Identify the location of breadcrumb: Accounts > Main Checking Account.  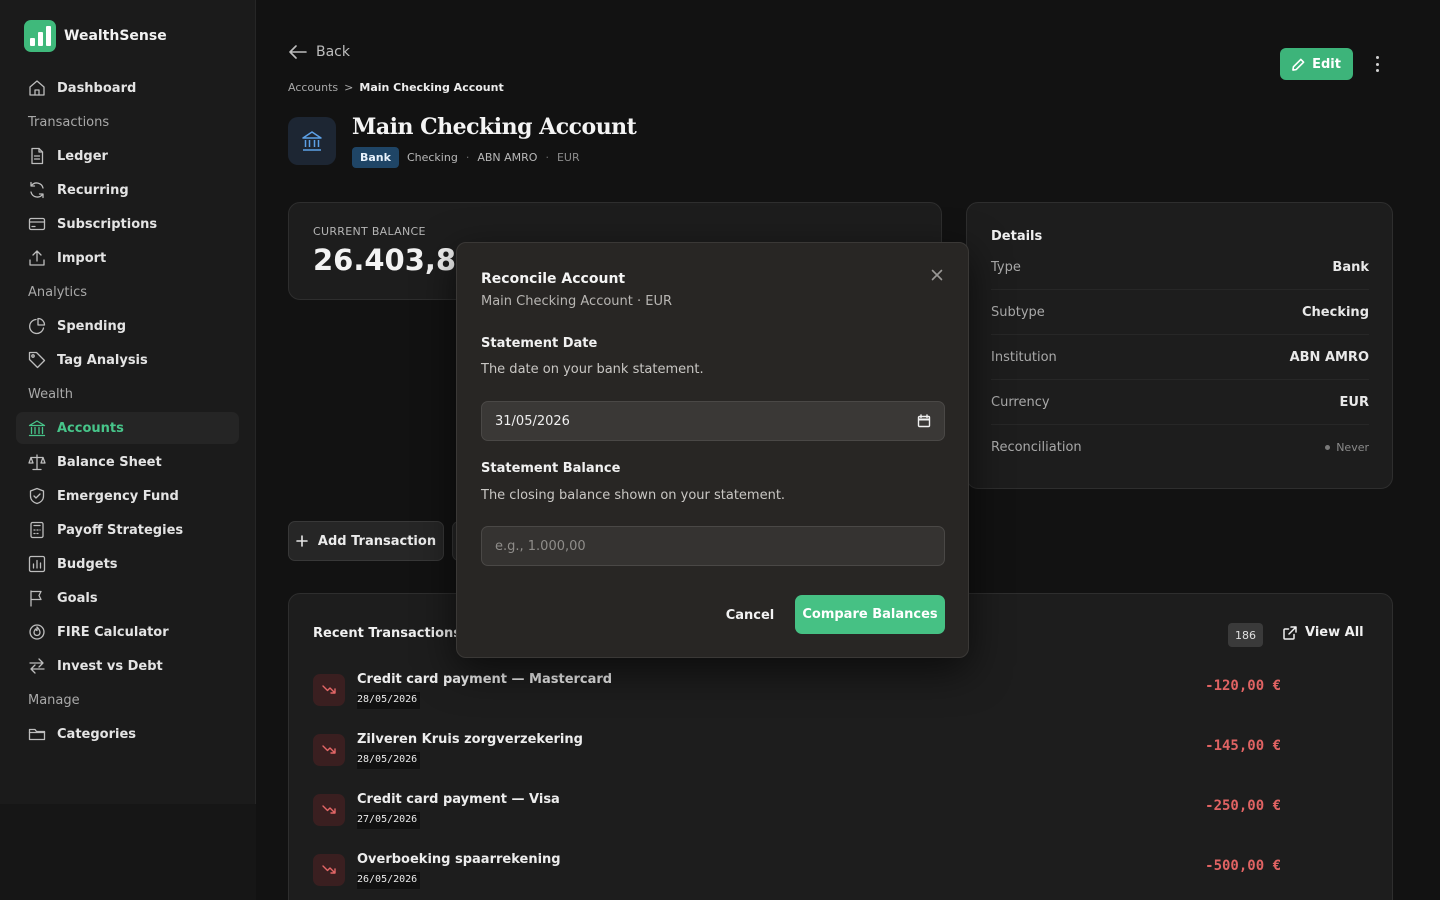
(396, 87).